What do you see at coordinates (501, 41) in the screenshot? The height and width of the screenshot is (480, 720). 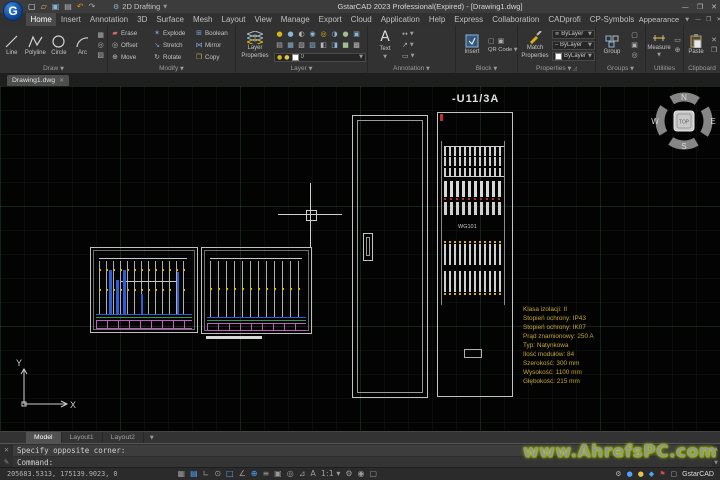 I see `edit-block-tool: ▣` at bounding box center [501, 41].